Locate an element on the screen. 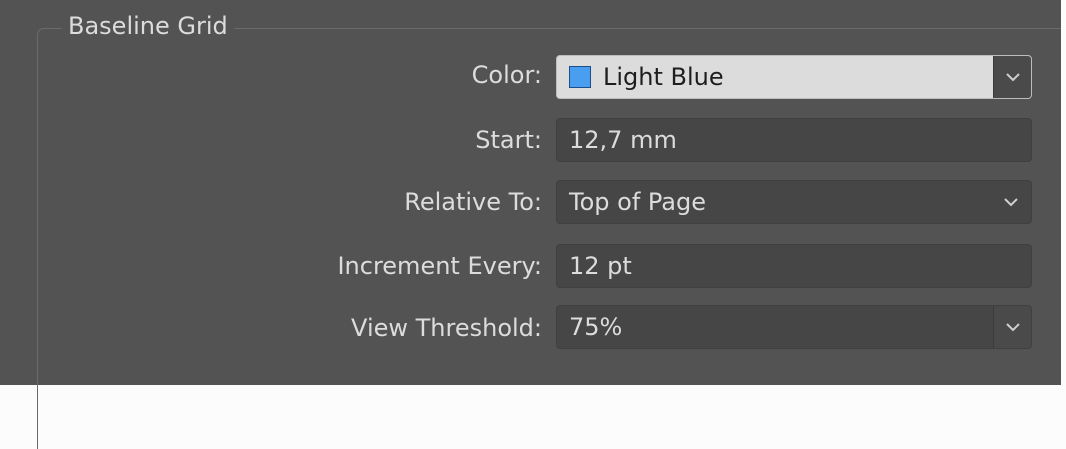 The height and width of the screenshot is (449, 1066). start-label: Start: is located at coordinates (508, 140).